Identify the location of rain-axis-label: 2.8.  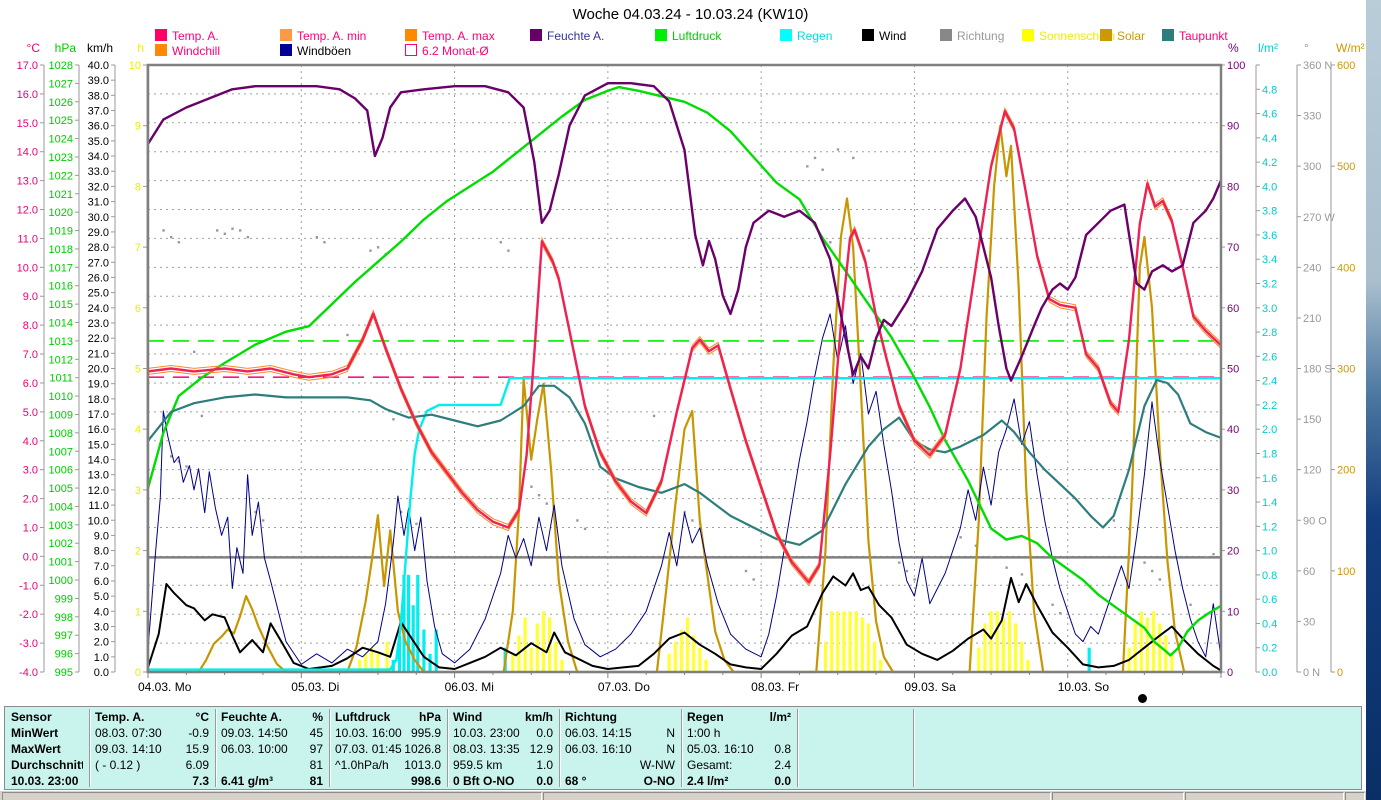
(1269, 333).